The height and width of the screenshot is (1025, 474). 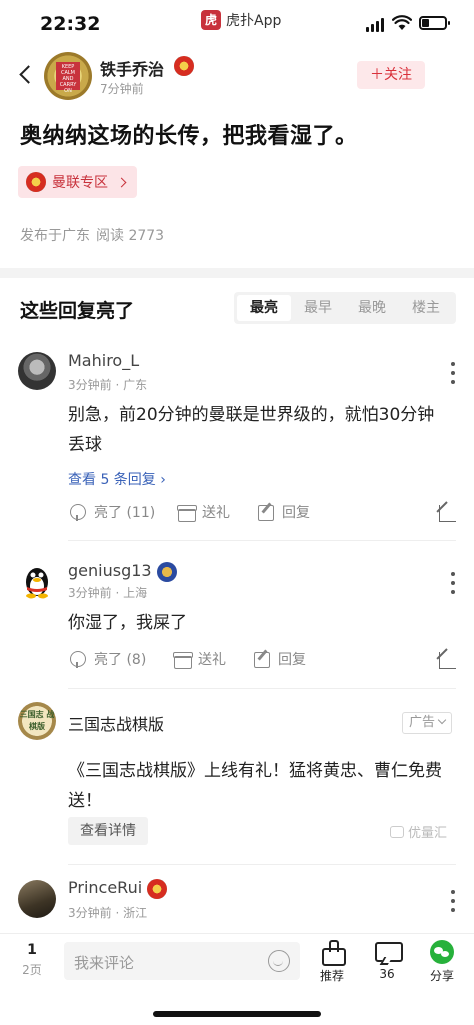 I want to click on author-name: 铁手乔治, so click(x=132, y=68).